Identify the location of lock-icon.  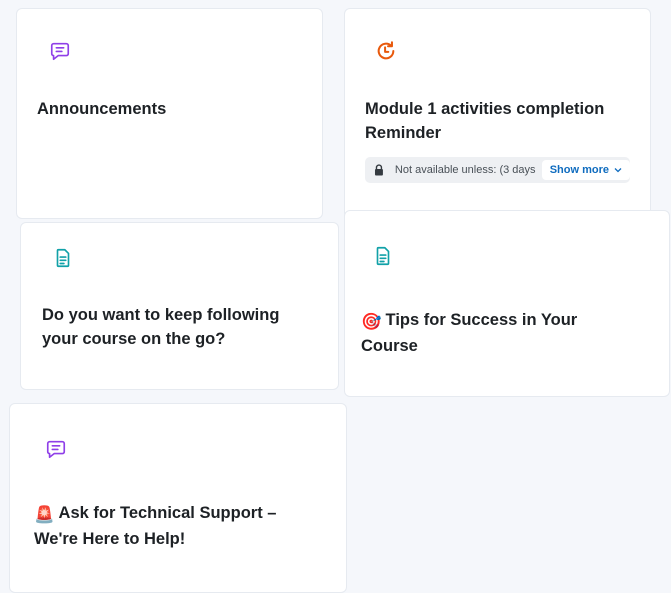
(378, 170).